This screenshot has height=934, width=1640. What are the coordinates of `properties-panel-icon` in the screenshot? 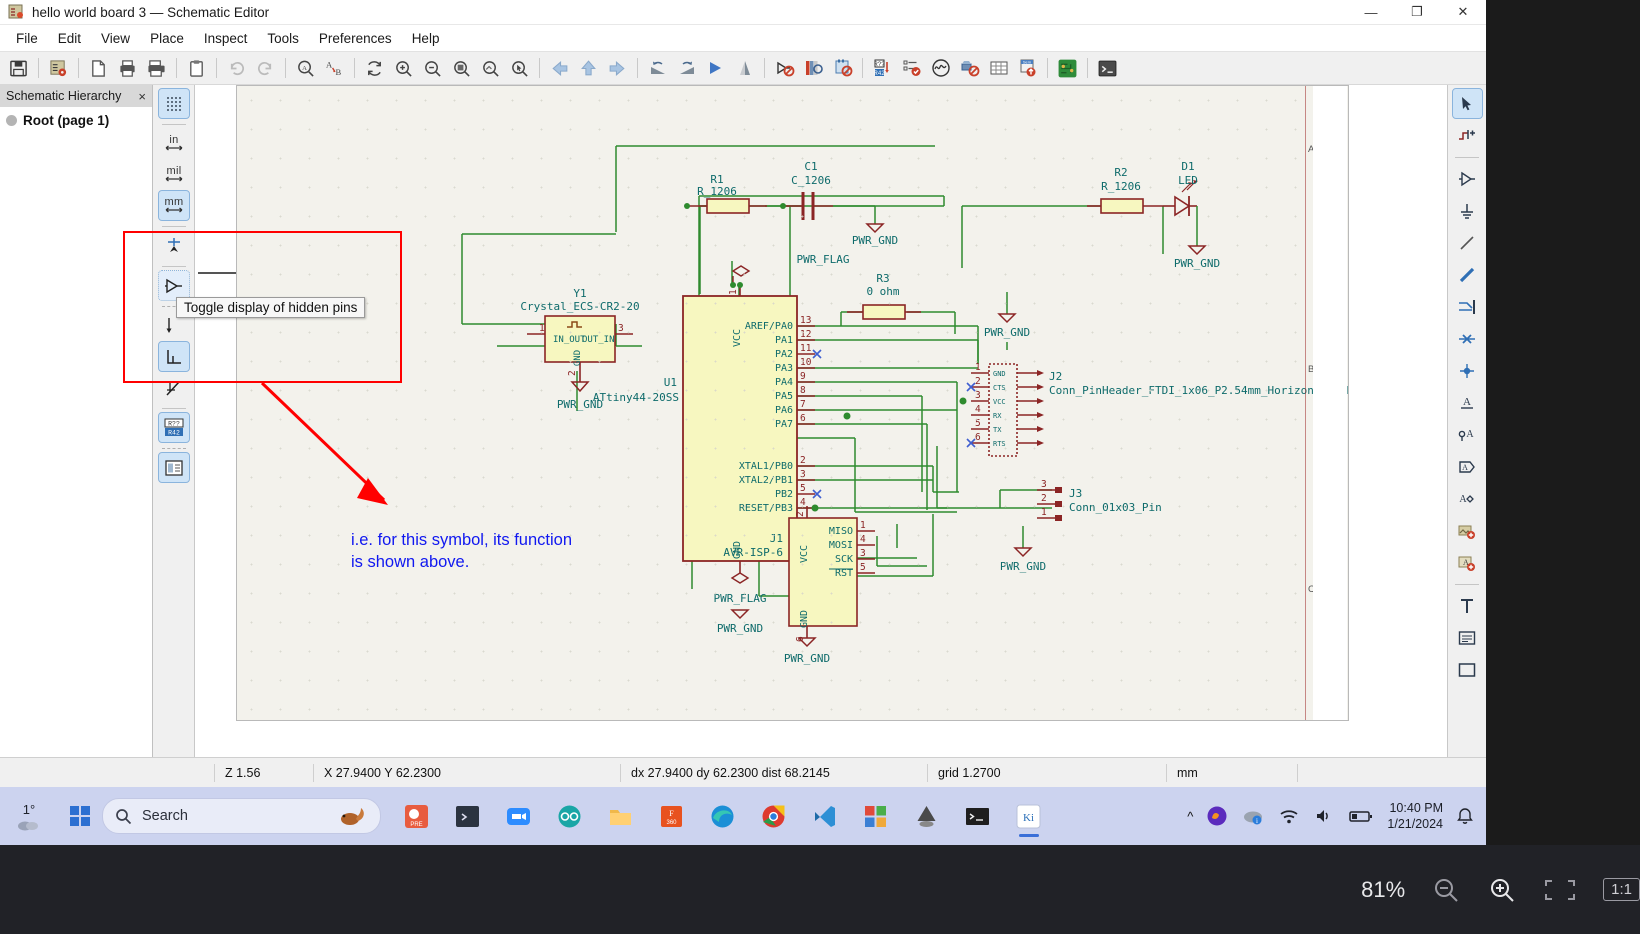 It's located at (173, 467).